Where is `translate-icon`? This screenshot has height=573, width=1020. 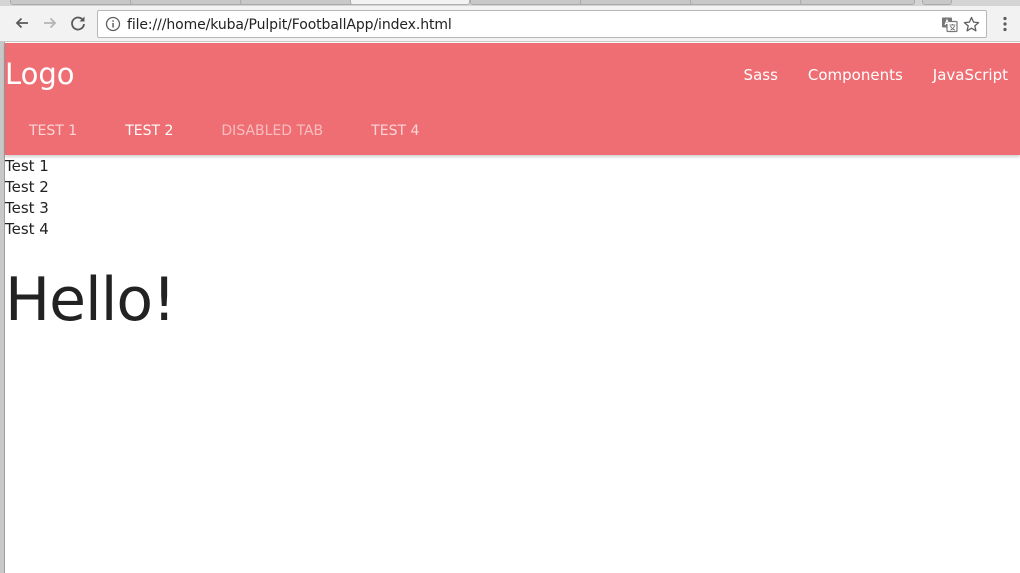
translate-icon is located at coordinates (949, 24).